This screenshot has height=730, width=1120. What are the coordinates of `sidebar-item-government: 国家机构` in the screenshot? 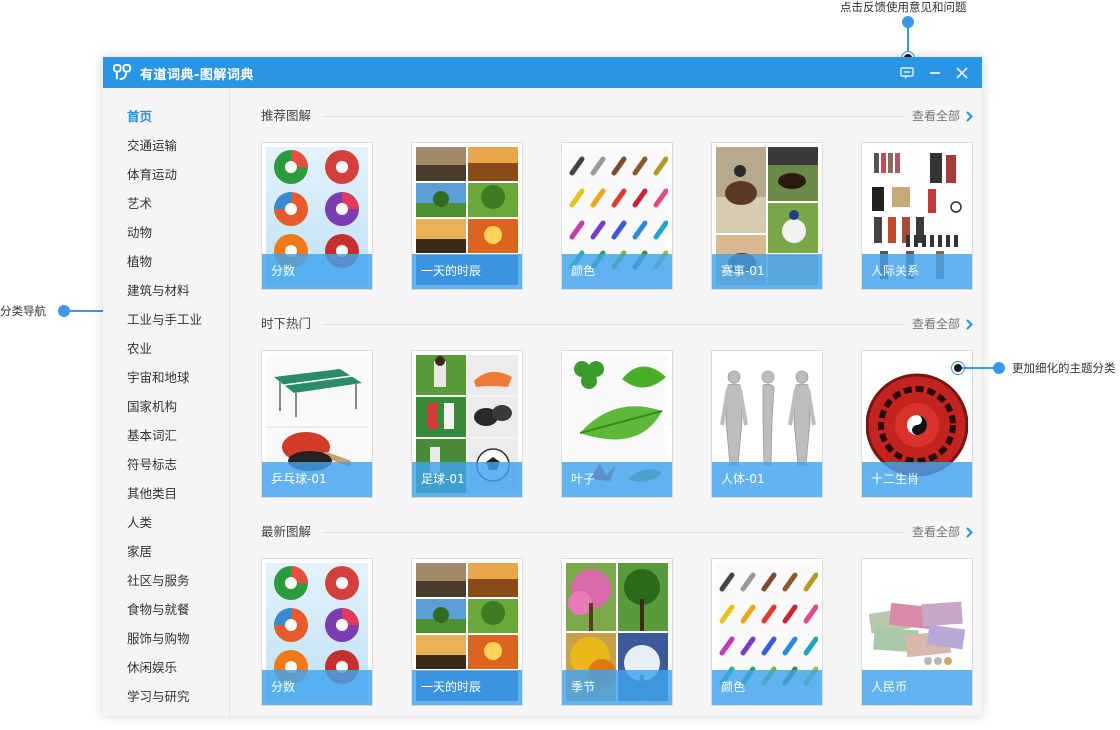 It's located at (152, 407).